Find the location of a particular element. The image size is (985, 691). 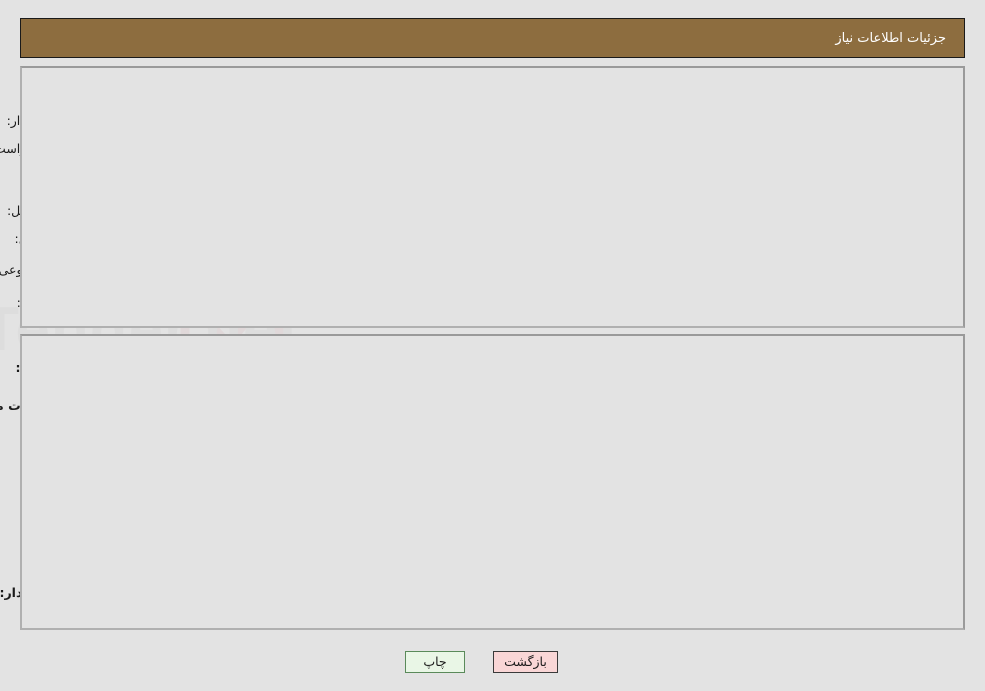

print-button: چاپ is located at coordinates (435, 662).